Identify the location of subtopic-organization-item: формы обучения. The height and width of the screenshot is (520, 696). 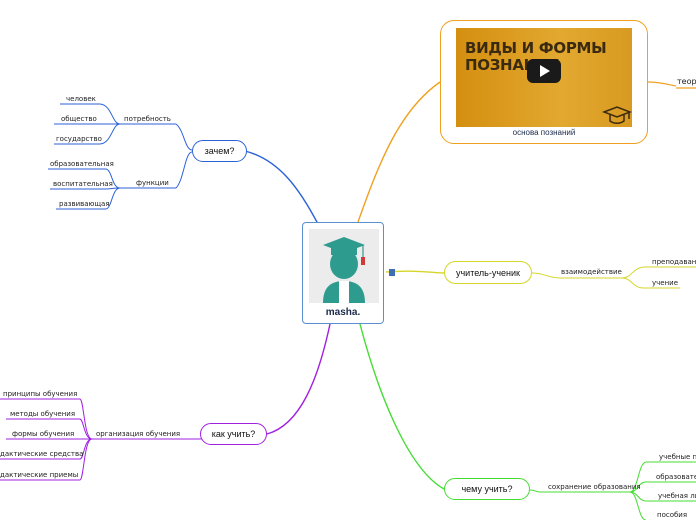
(43, 434).